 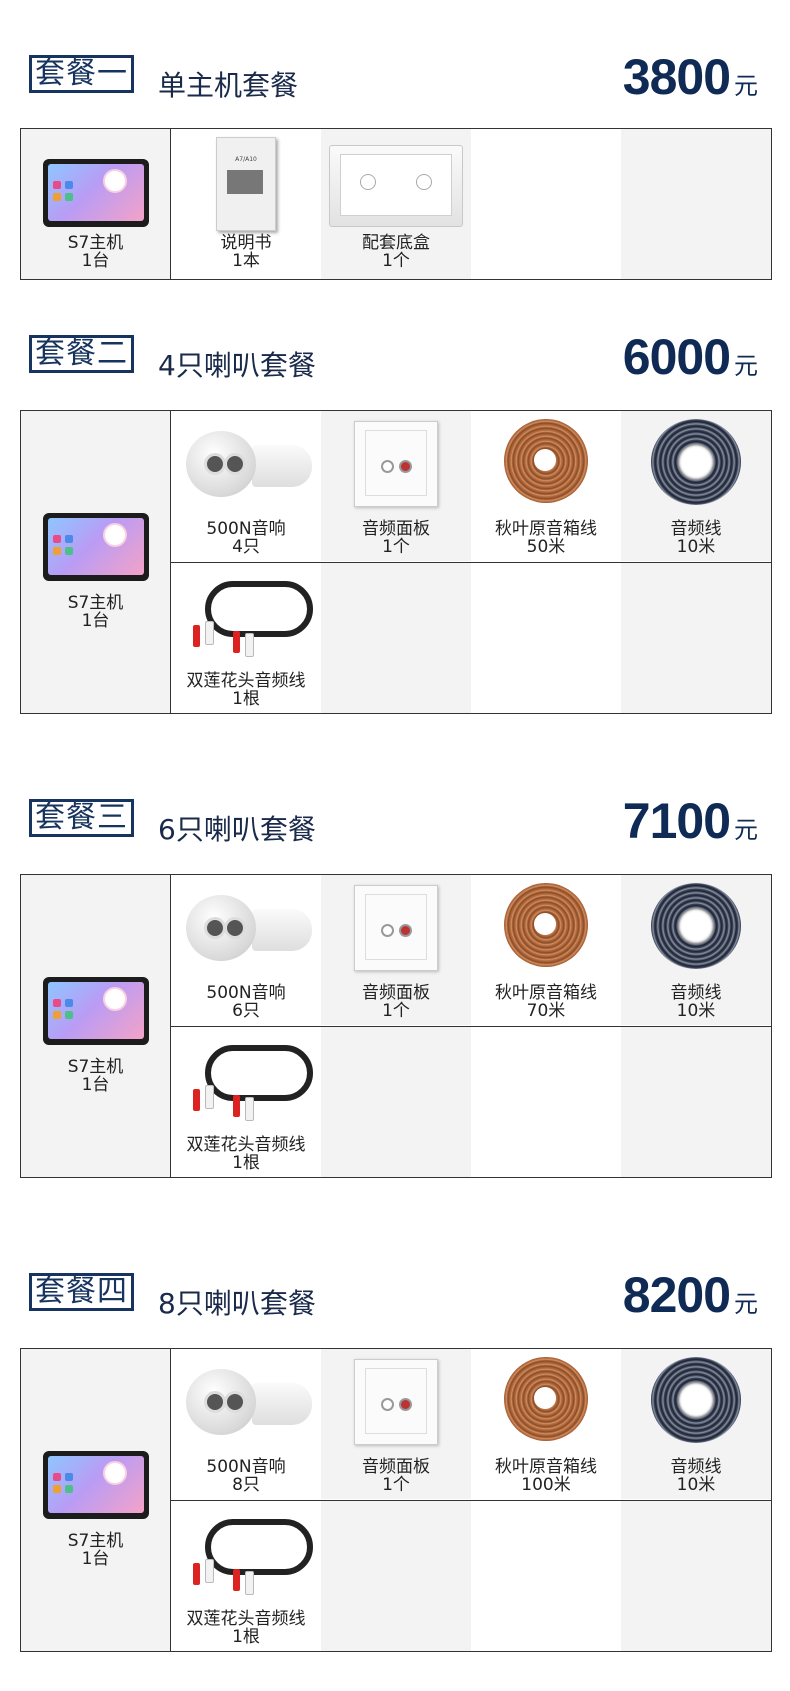 What do you see at coordinates (246, 547) in the screenshot?
I see `item-qty: 4只` at bounding box center [246, 547].